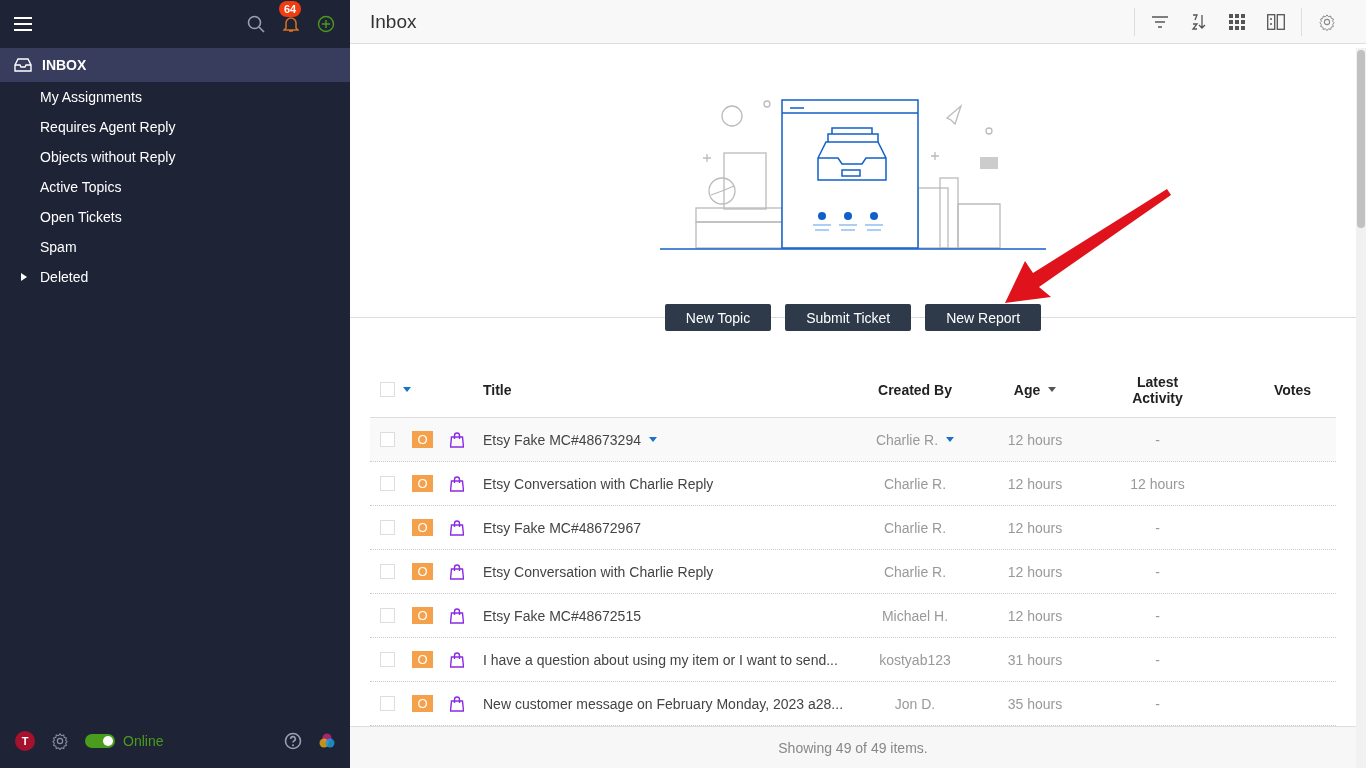 The width and height of the screenshot is (1366, 768). Describe the element at coordinates (983, 318) in the screenshot. I see `action-button: New Report` at that location.